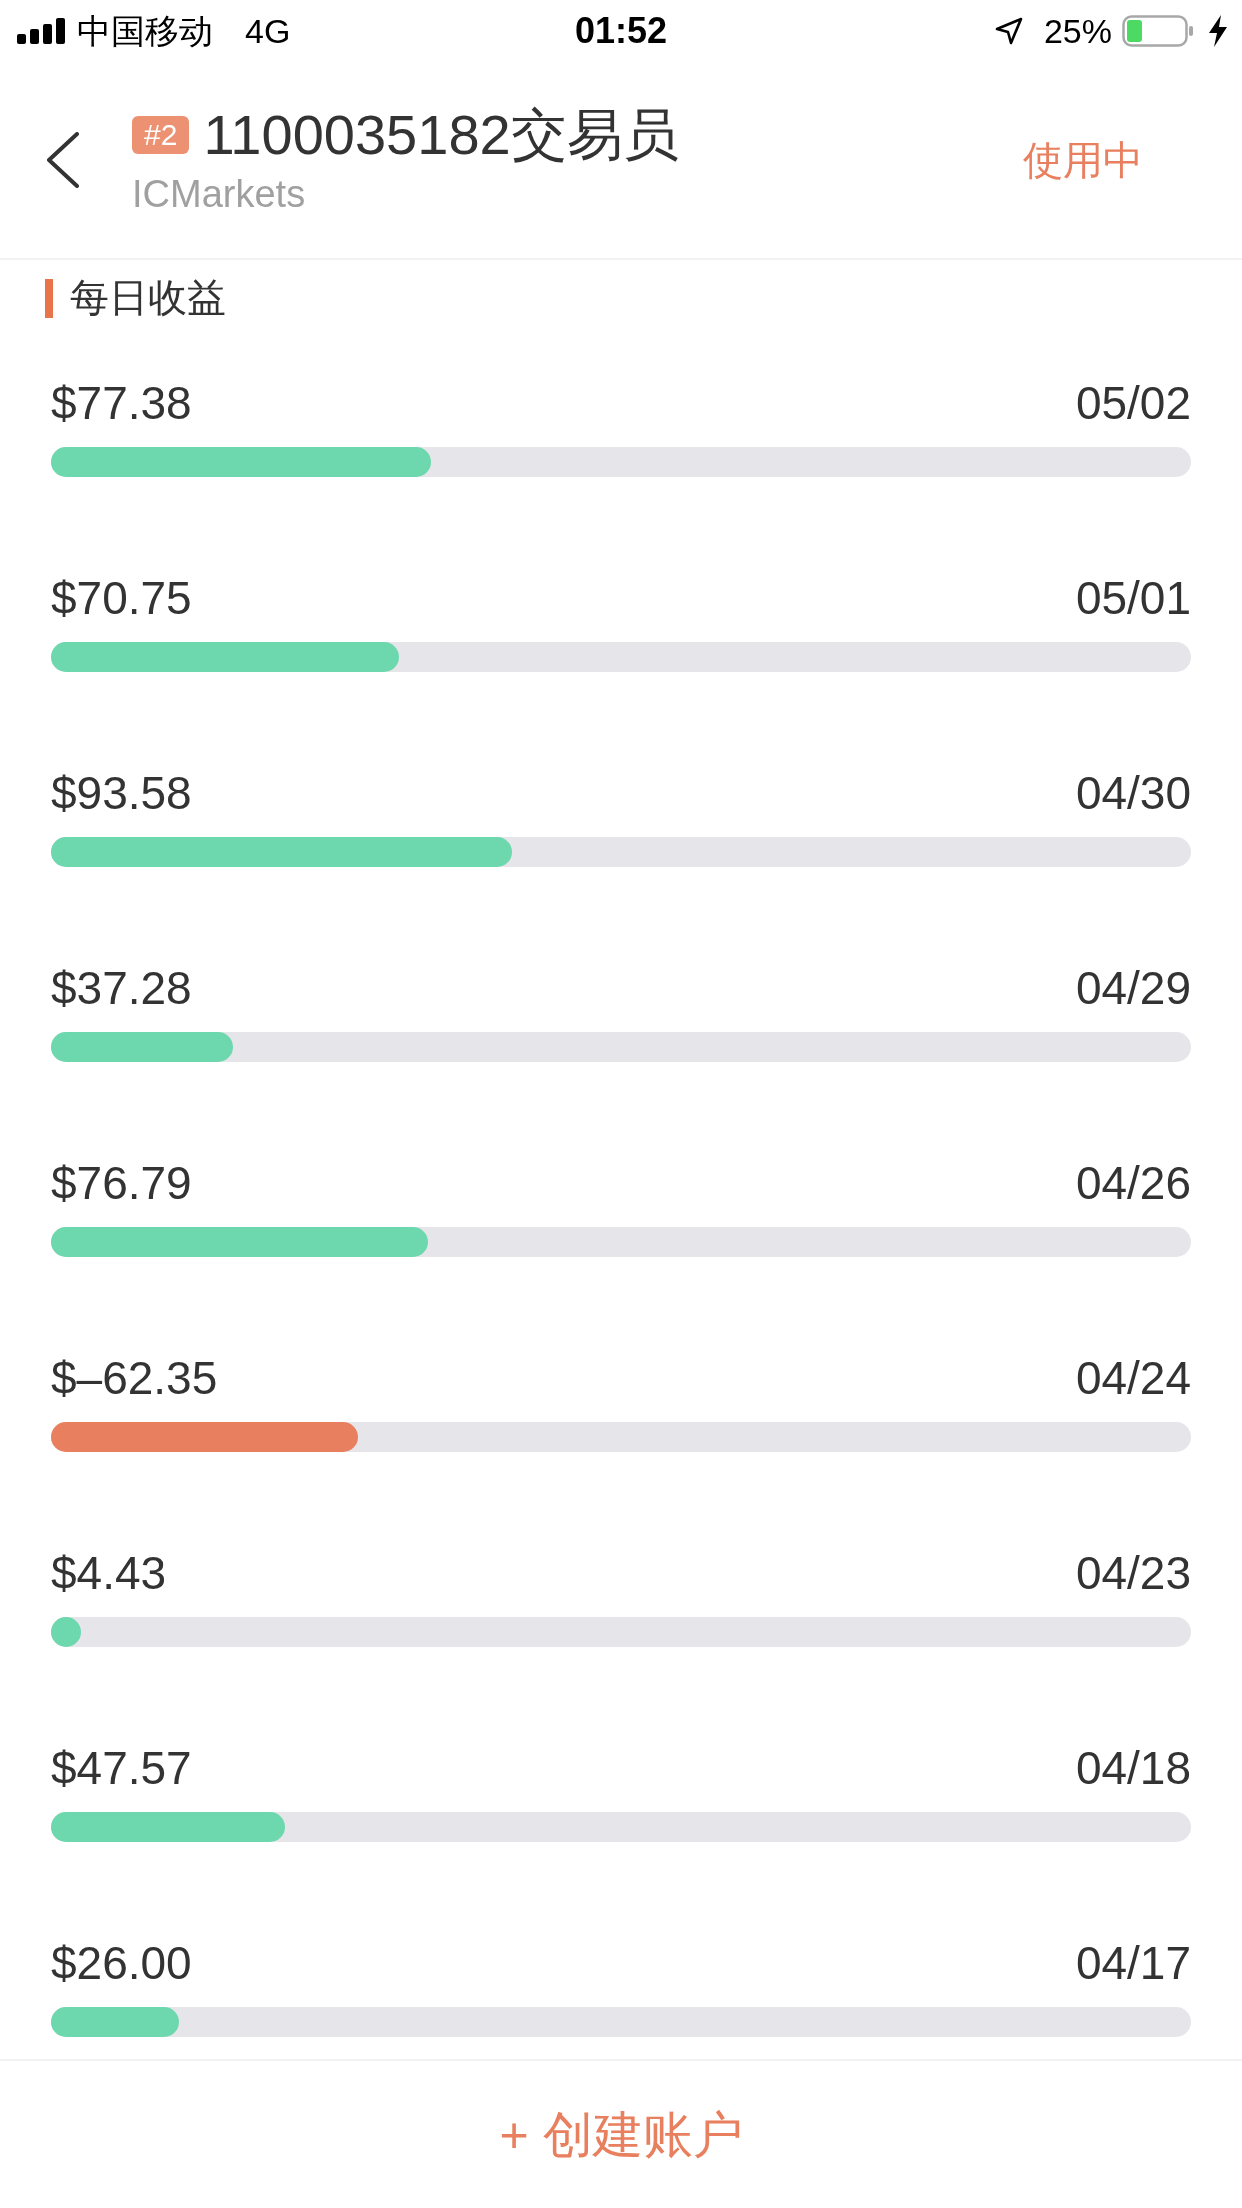 The image size is (1242, 2208). What do you see at coordinates (268, 31) in the screenshot?
I see `network-type: 4G` at bounding box center [268, 31].